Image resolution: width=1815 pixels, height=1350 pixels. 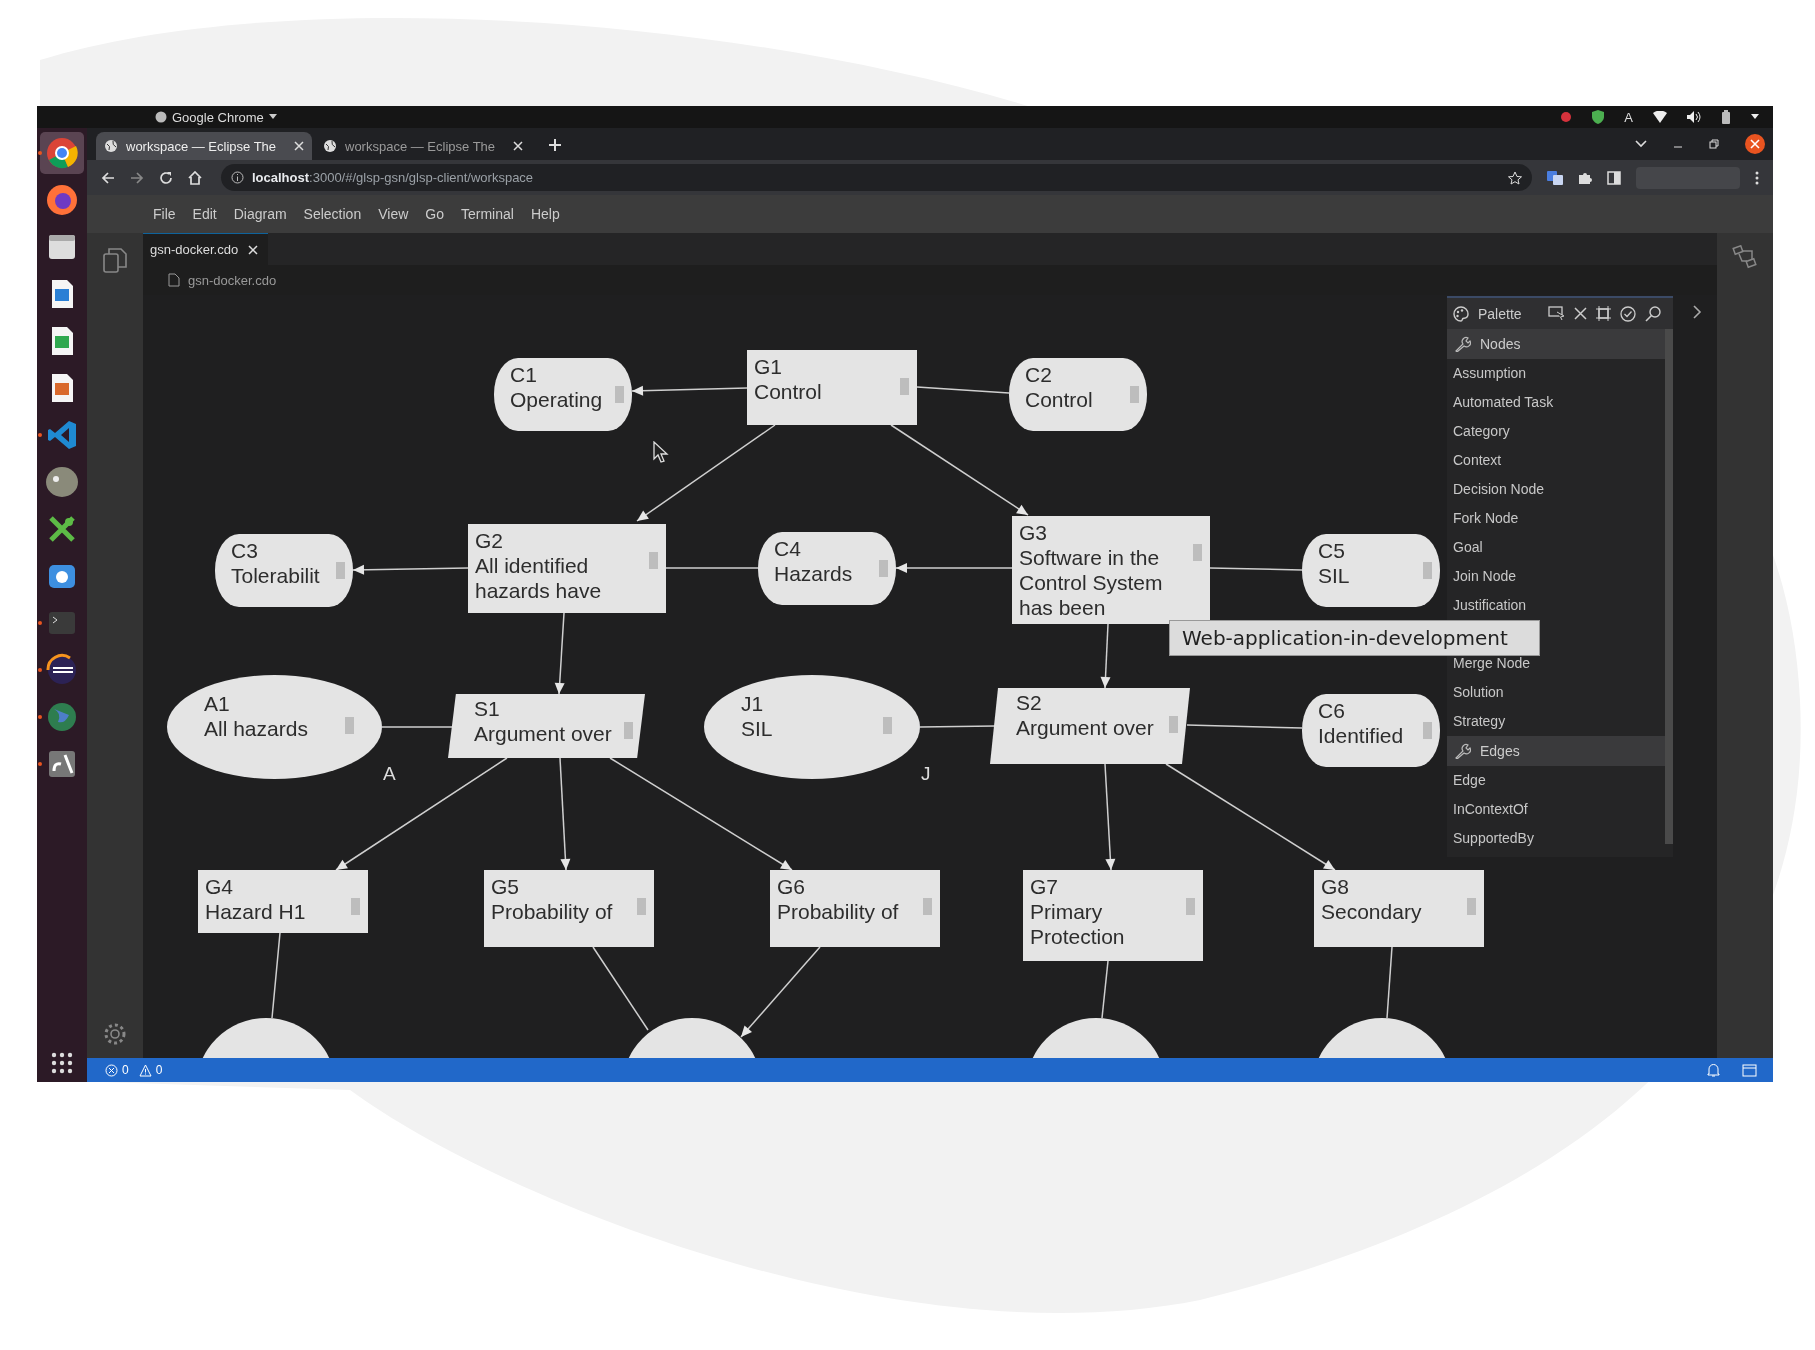 I want to click on puzzle-icon, so click(x=1585, y=177).